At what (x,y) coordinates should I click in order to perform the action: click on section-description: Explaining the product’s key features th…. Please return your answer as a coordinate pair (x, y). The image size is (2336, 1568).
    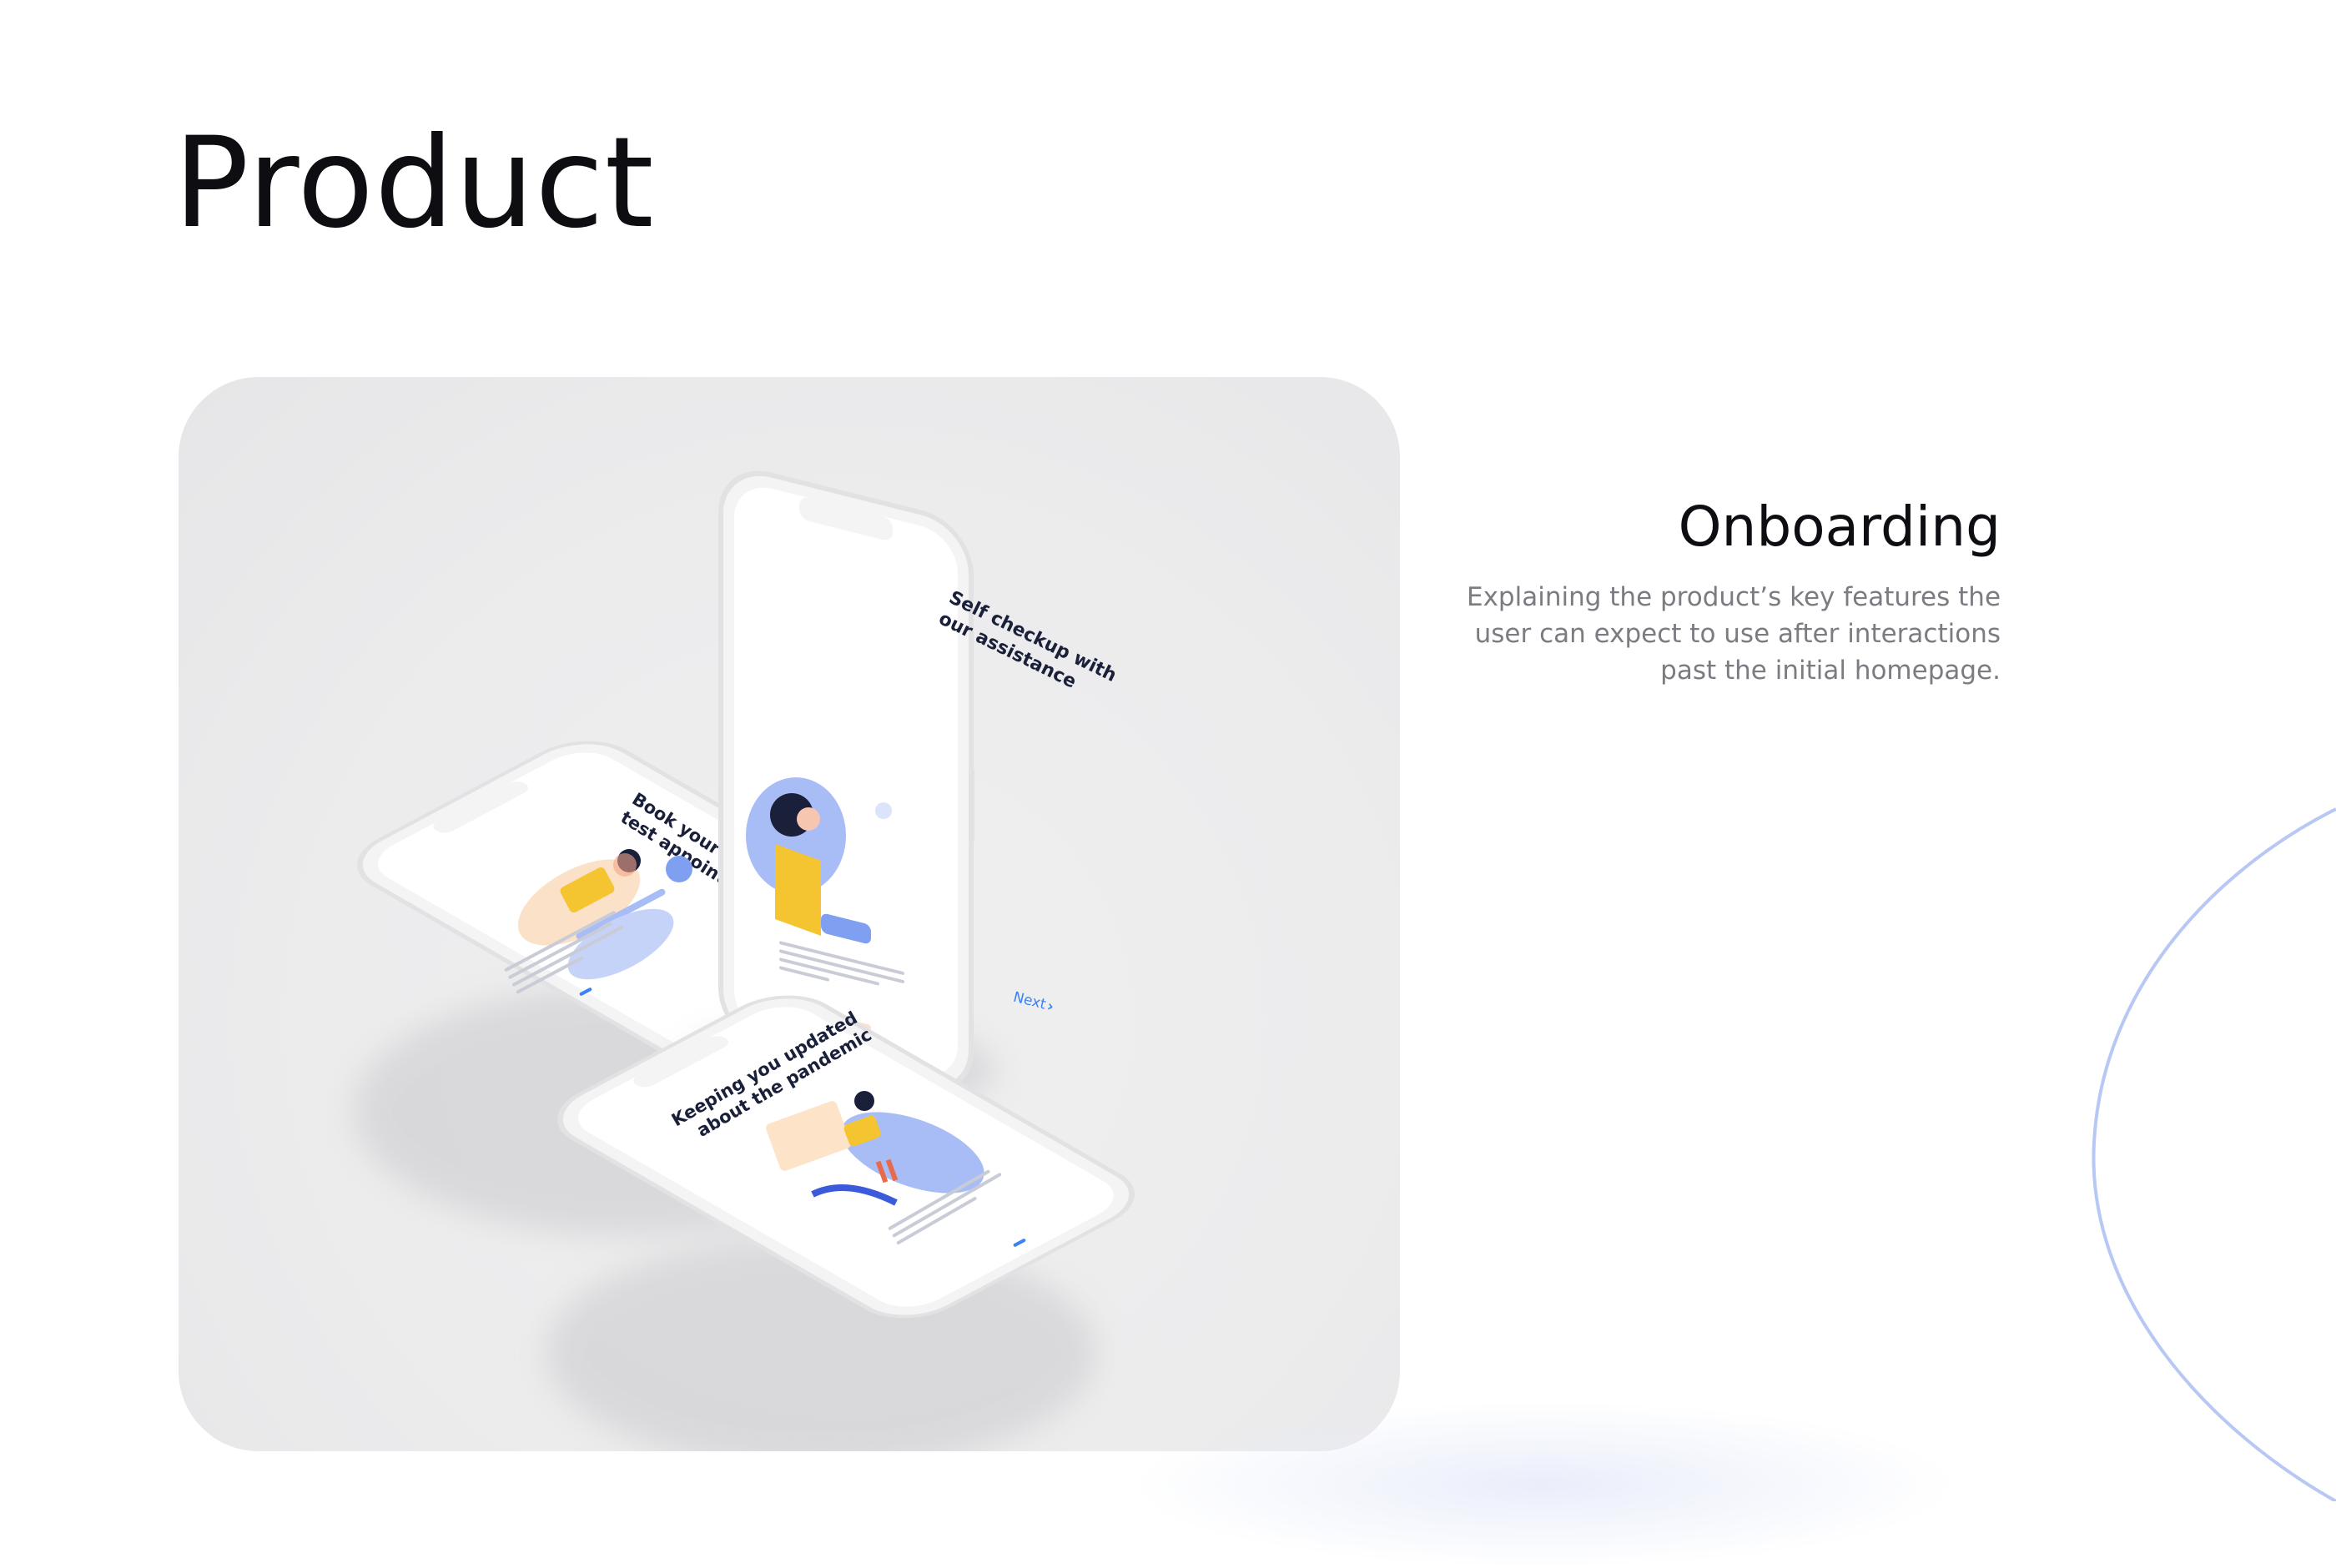
    Looking at the image, I should click on (1734, 634).